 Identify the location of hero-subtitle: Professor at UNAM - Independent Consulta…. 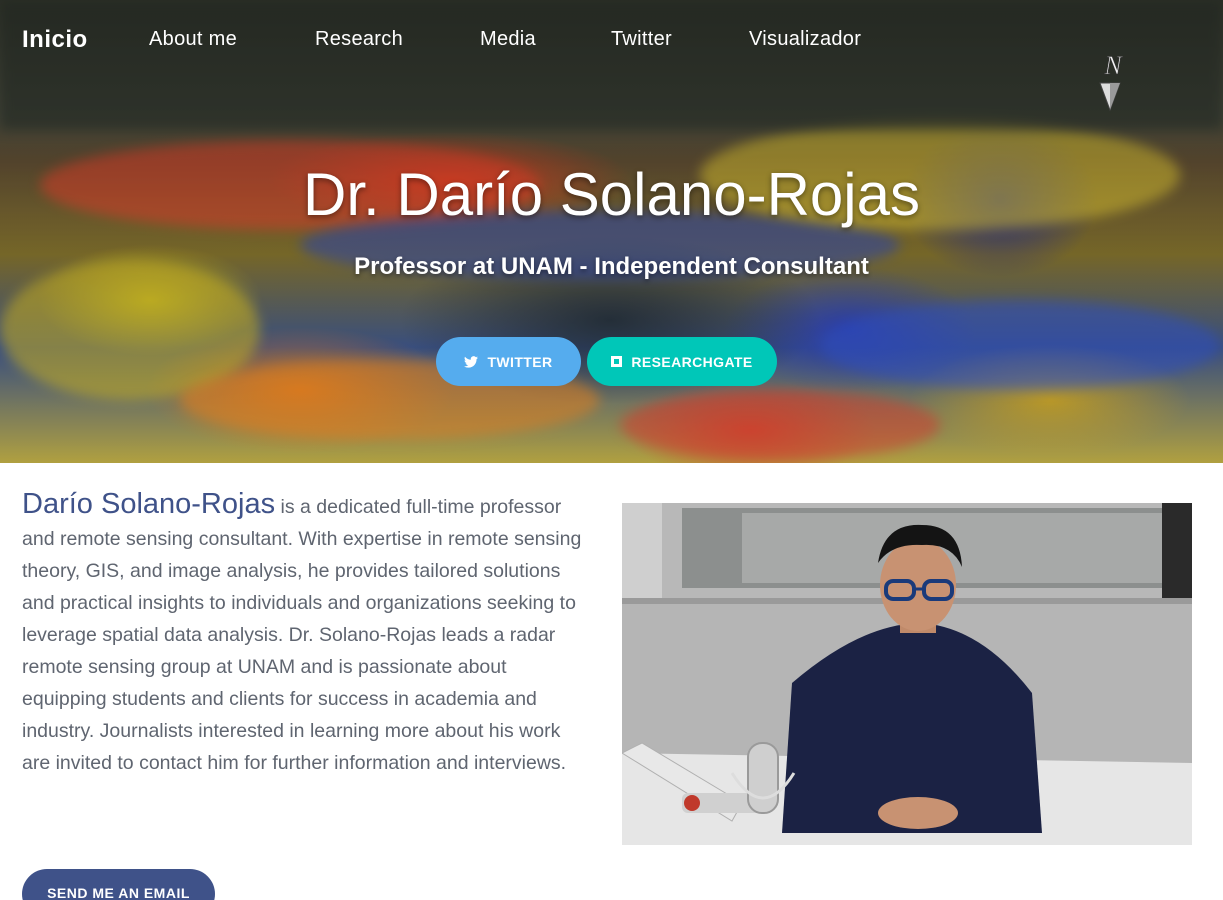
(611, 266).